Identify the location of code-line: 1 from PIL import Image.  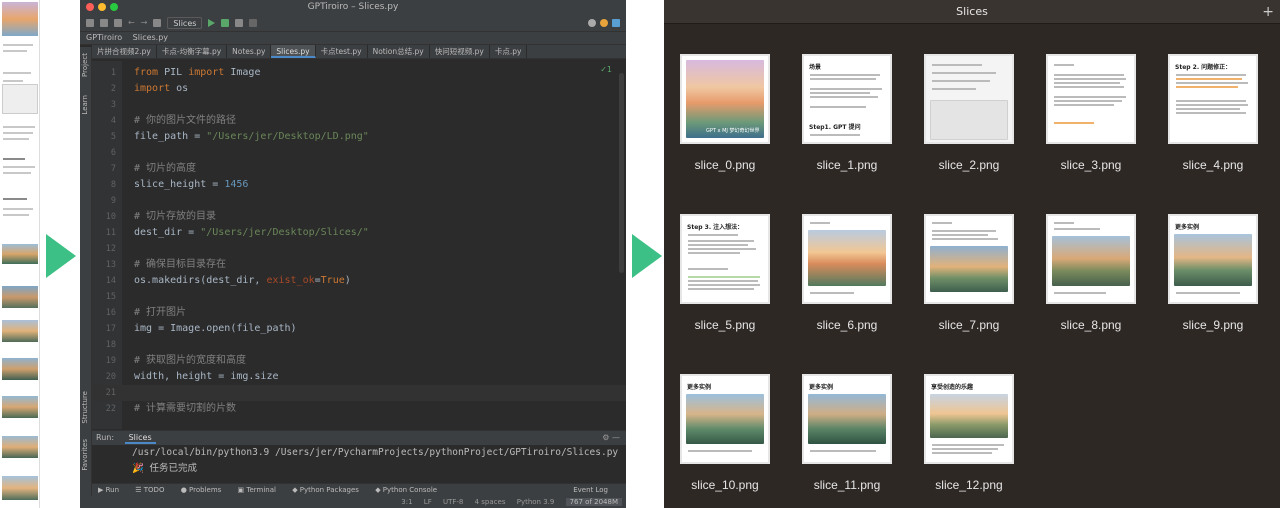
(359, 73).